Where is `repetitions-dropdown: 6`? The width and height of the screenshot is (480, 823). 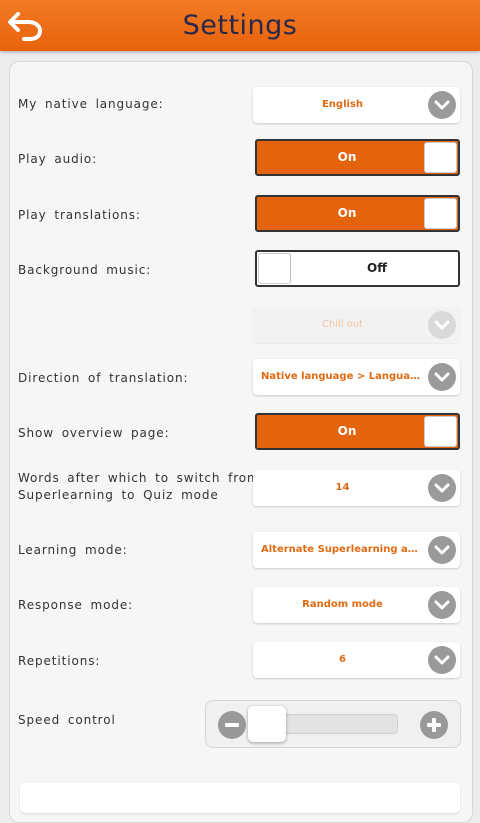
repetitions-dropdown: 6 is located at coordinates (356, 660).